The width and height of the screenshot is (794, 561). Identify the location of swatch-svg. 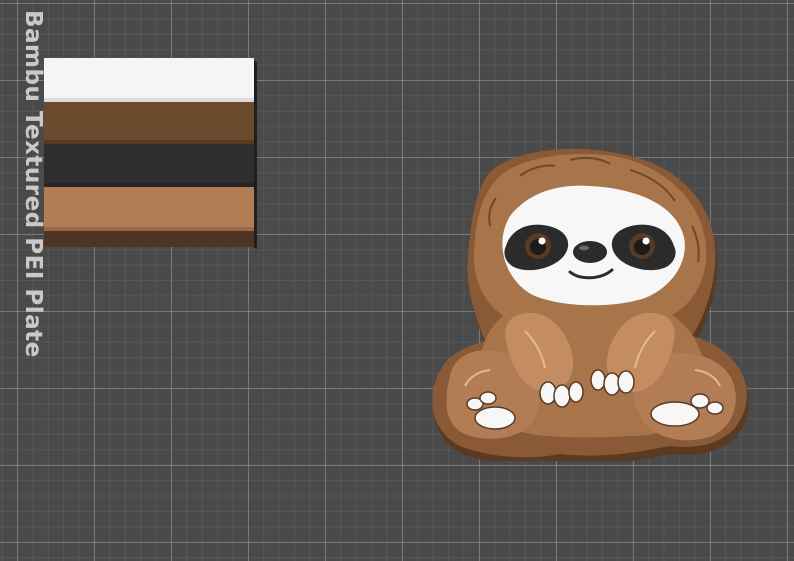
(150, 153).